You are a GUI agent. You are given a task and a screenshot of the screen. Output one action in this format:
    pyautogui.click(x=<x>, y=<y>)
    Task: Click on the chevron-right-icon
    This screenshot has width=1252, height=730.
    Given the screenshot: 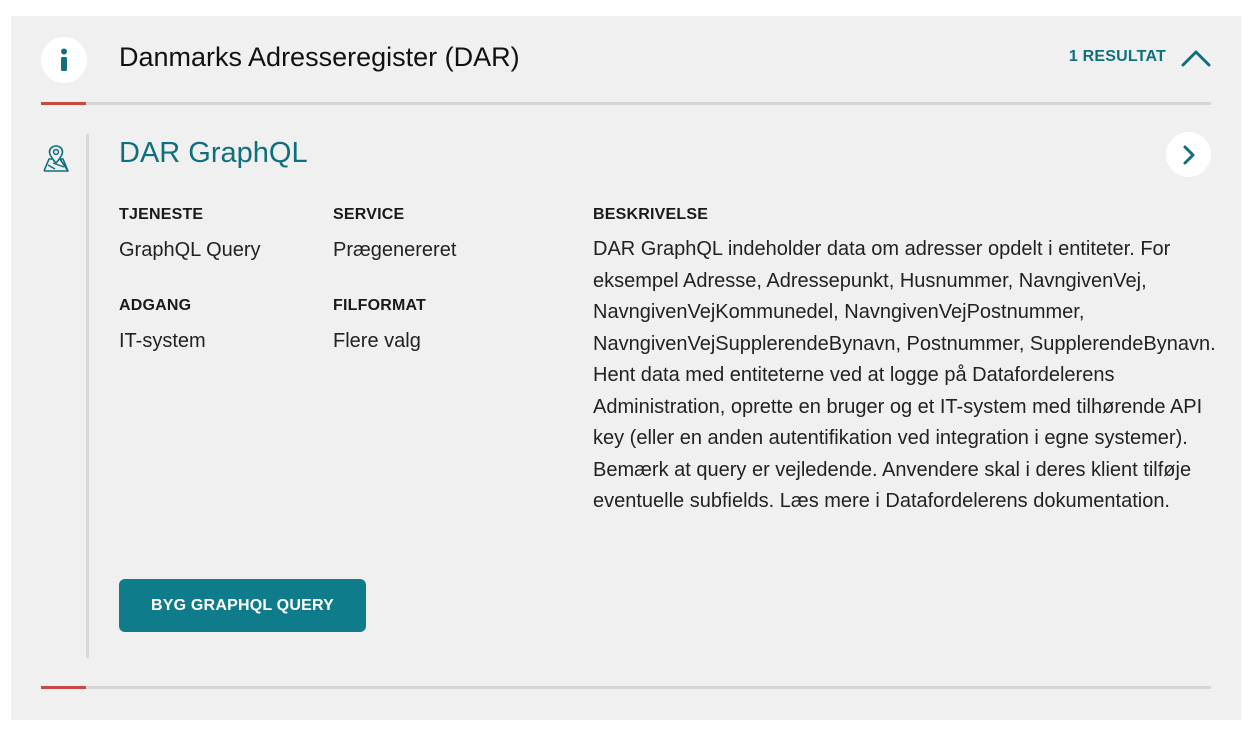 What is the action you would take?
    pyautogui.click(x=1188, y=154)
    